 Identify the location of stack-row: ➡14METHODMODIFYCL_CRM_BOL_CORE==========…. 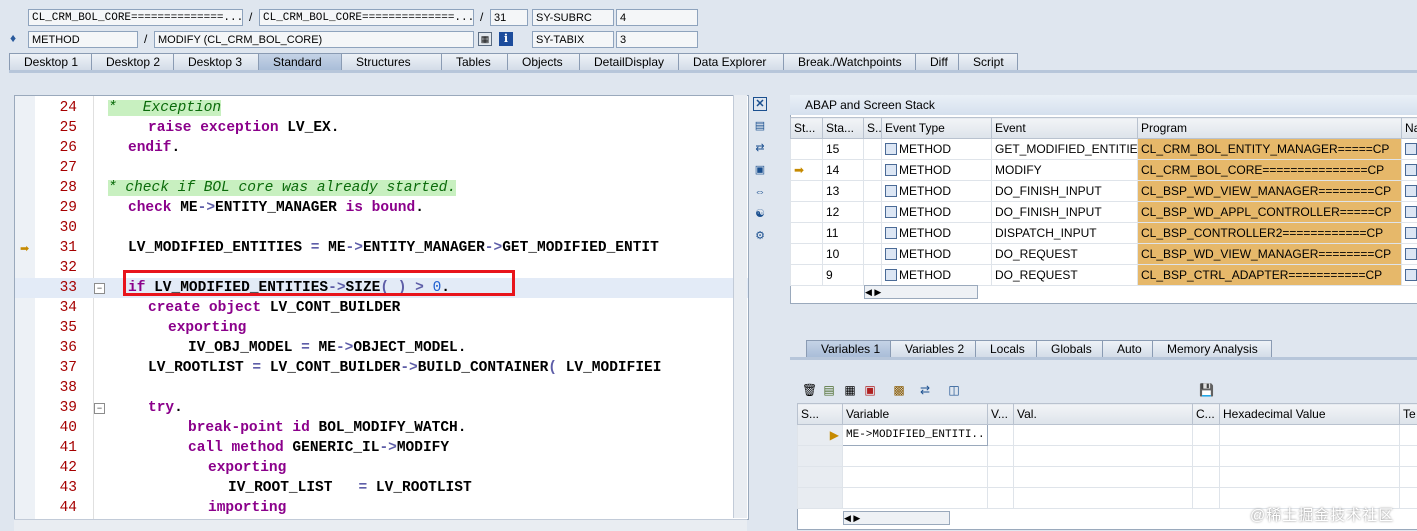
(1104, 170).